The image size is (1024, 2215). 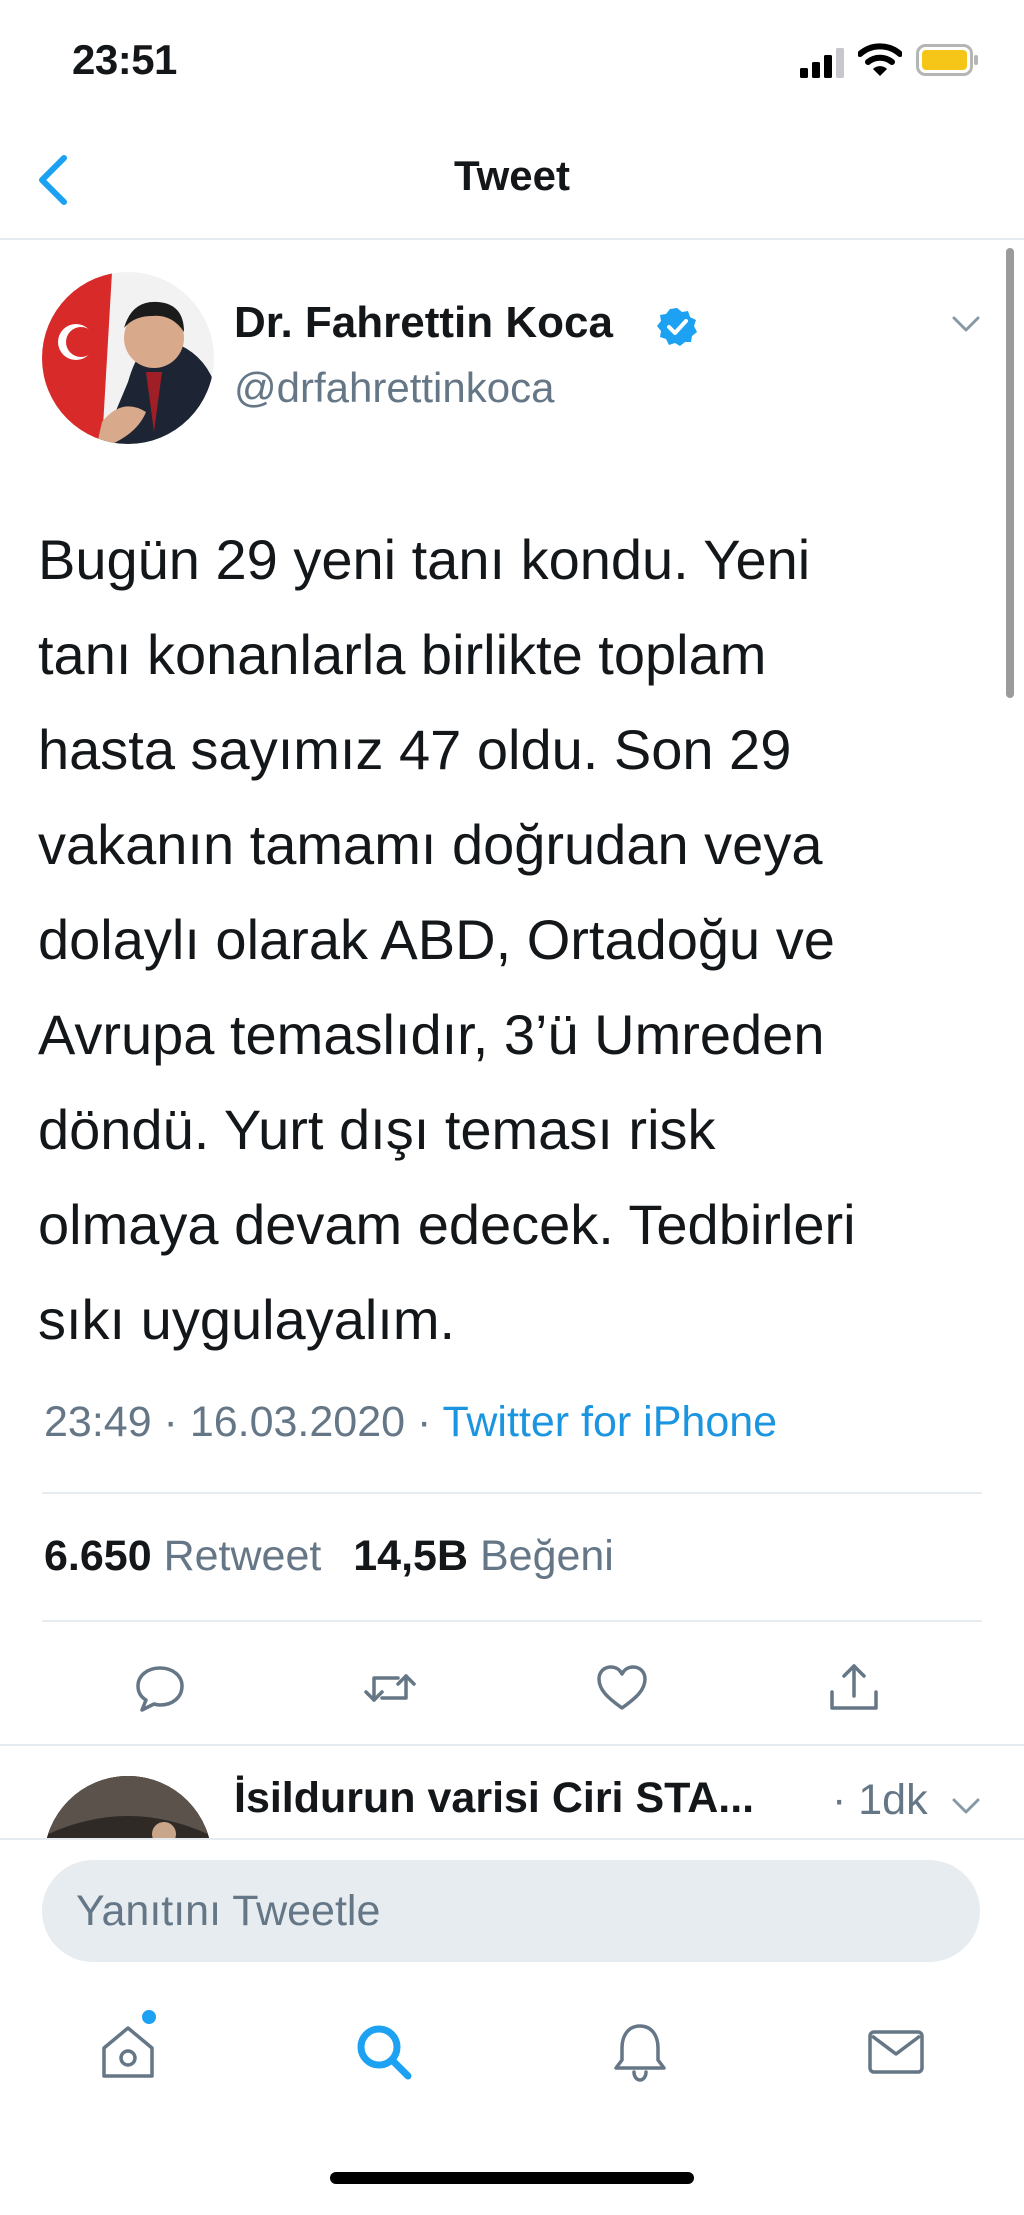 What do you see at coordinates (622, 1688) in the screenshot?
I see `like-icon` at bounding box center [622, 1688].